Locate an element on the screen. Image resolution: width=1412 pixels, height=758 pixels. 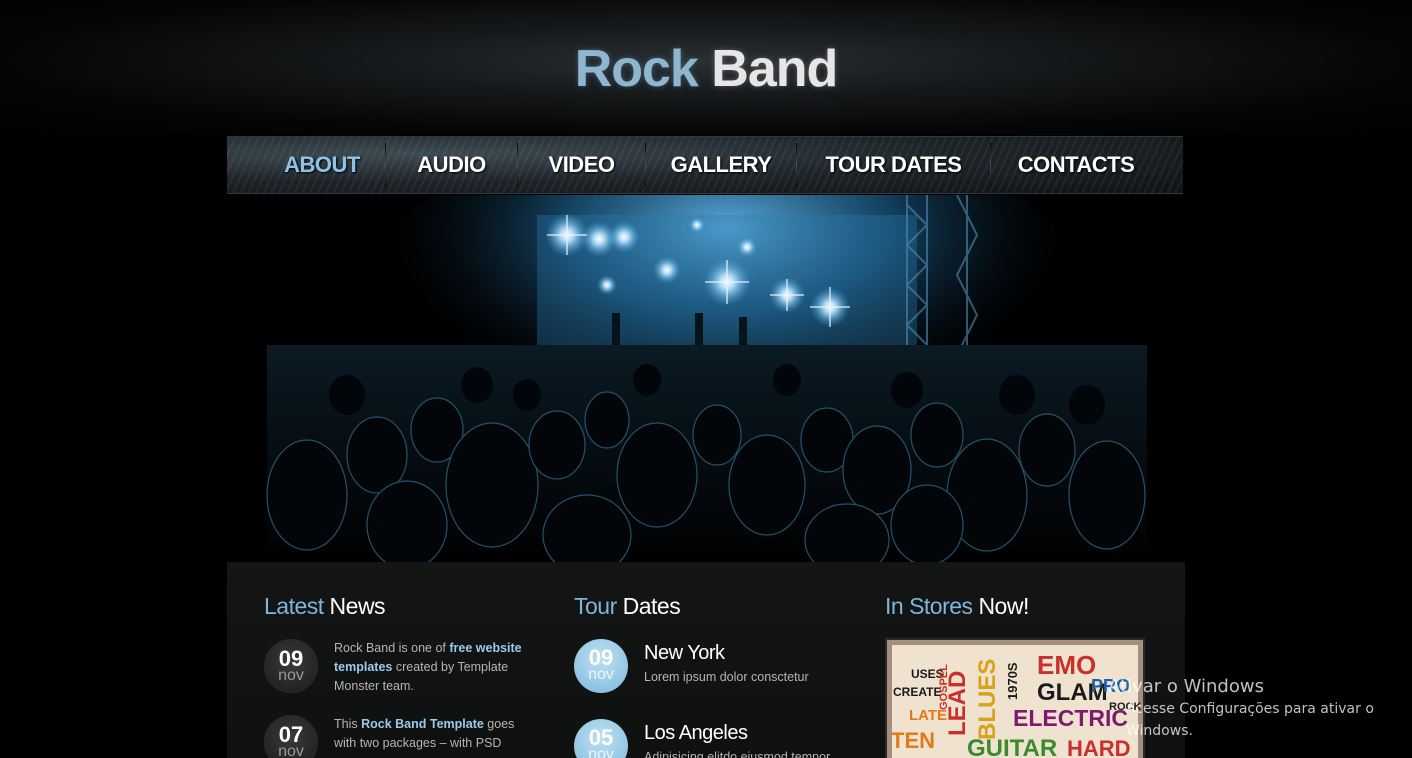
nav-item-video: VIDEO is located at coordinates (581, 165).